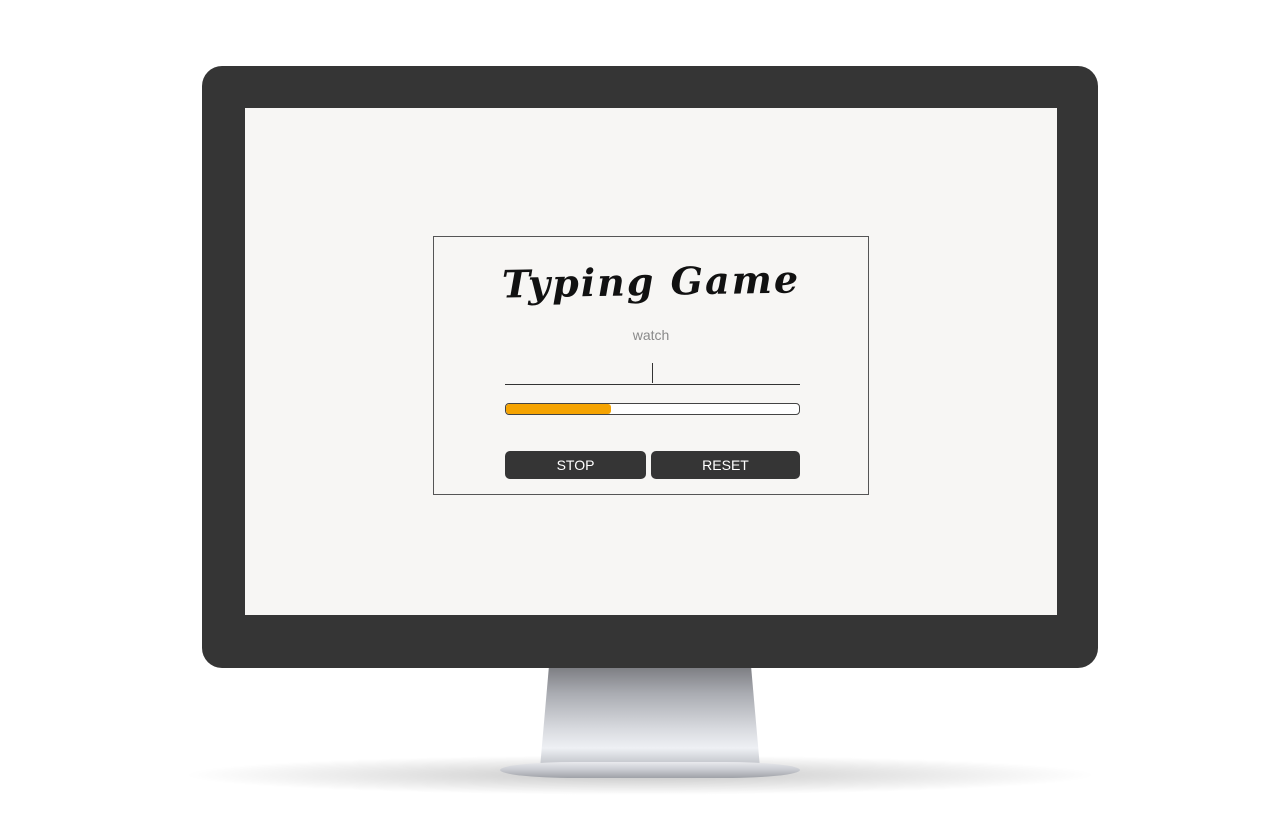  Describe the element at coordinates (650, 718) in the screenshot. I see `monitor-stand` at that location.